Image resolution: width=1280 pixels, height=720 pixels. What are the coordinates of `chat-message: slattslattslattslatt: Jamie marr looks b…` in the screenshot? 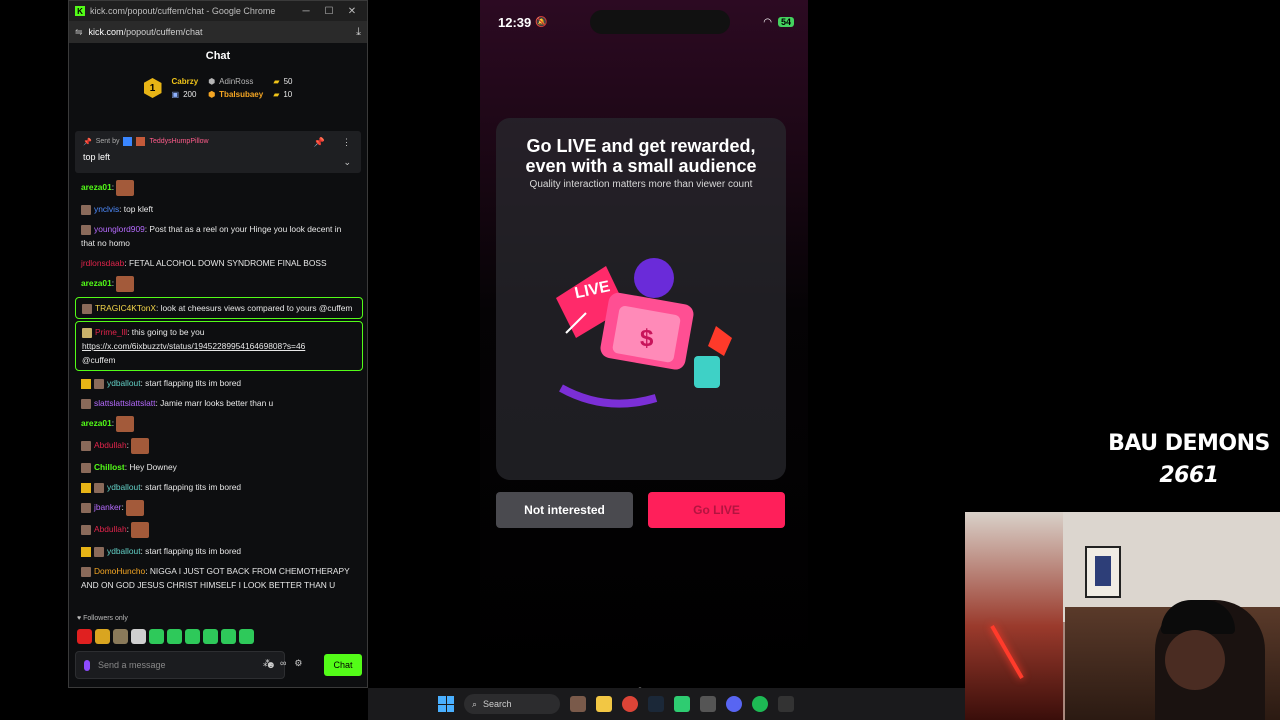 It's located at (219, 403).